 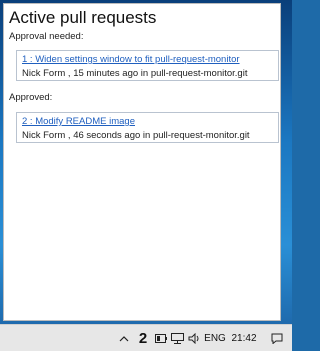 What do you see at coordinates (177, 338) in the screenshot?
I see `network-icon` at bounding box center [177, 338].